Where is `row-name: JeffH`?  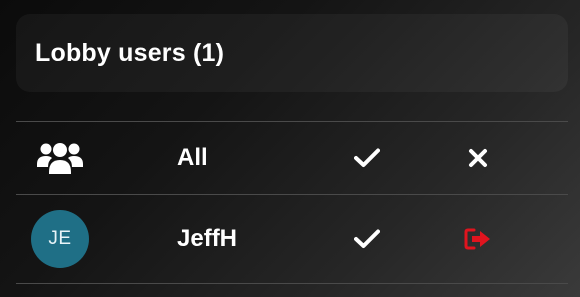 row-name: JeffH is located at coordinates (207, 238).